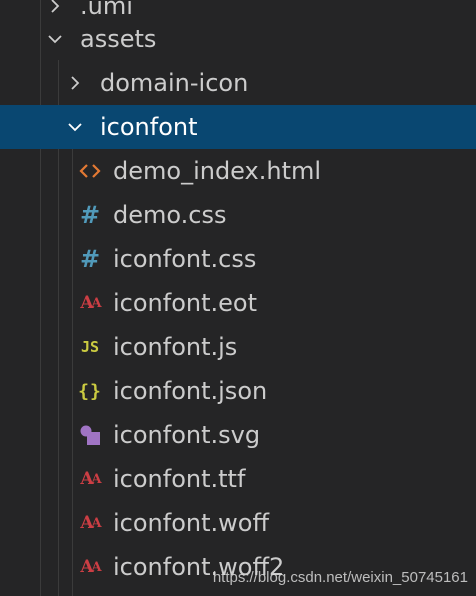 Image resolution: width=476 pixels, height=596 pixels. Describe the element at coordinates (170, 215) in the screenshot. I see `tree-row-label: demo.css` at that location.